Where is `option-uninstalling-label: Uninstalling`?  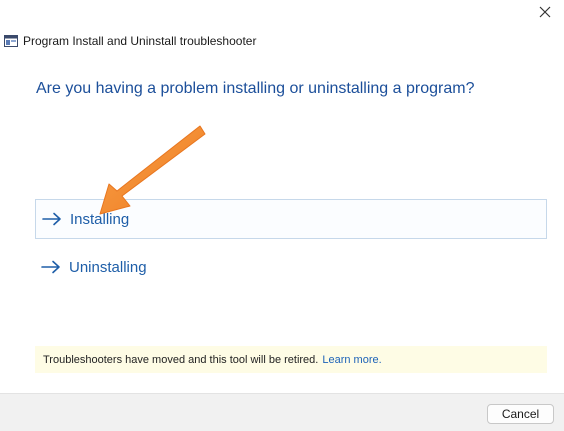
option-uninstalling-label: Uninstalling is located at coordinates (108, 267).